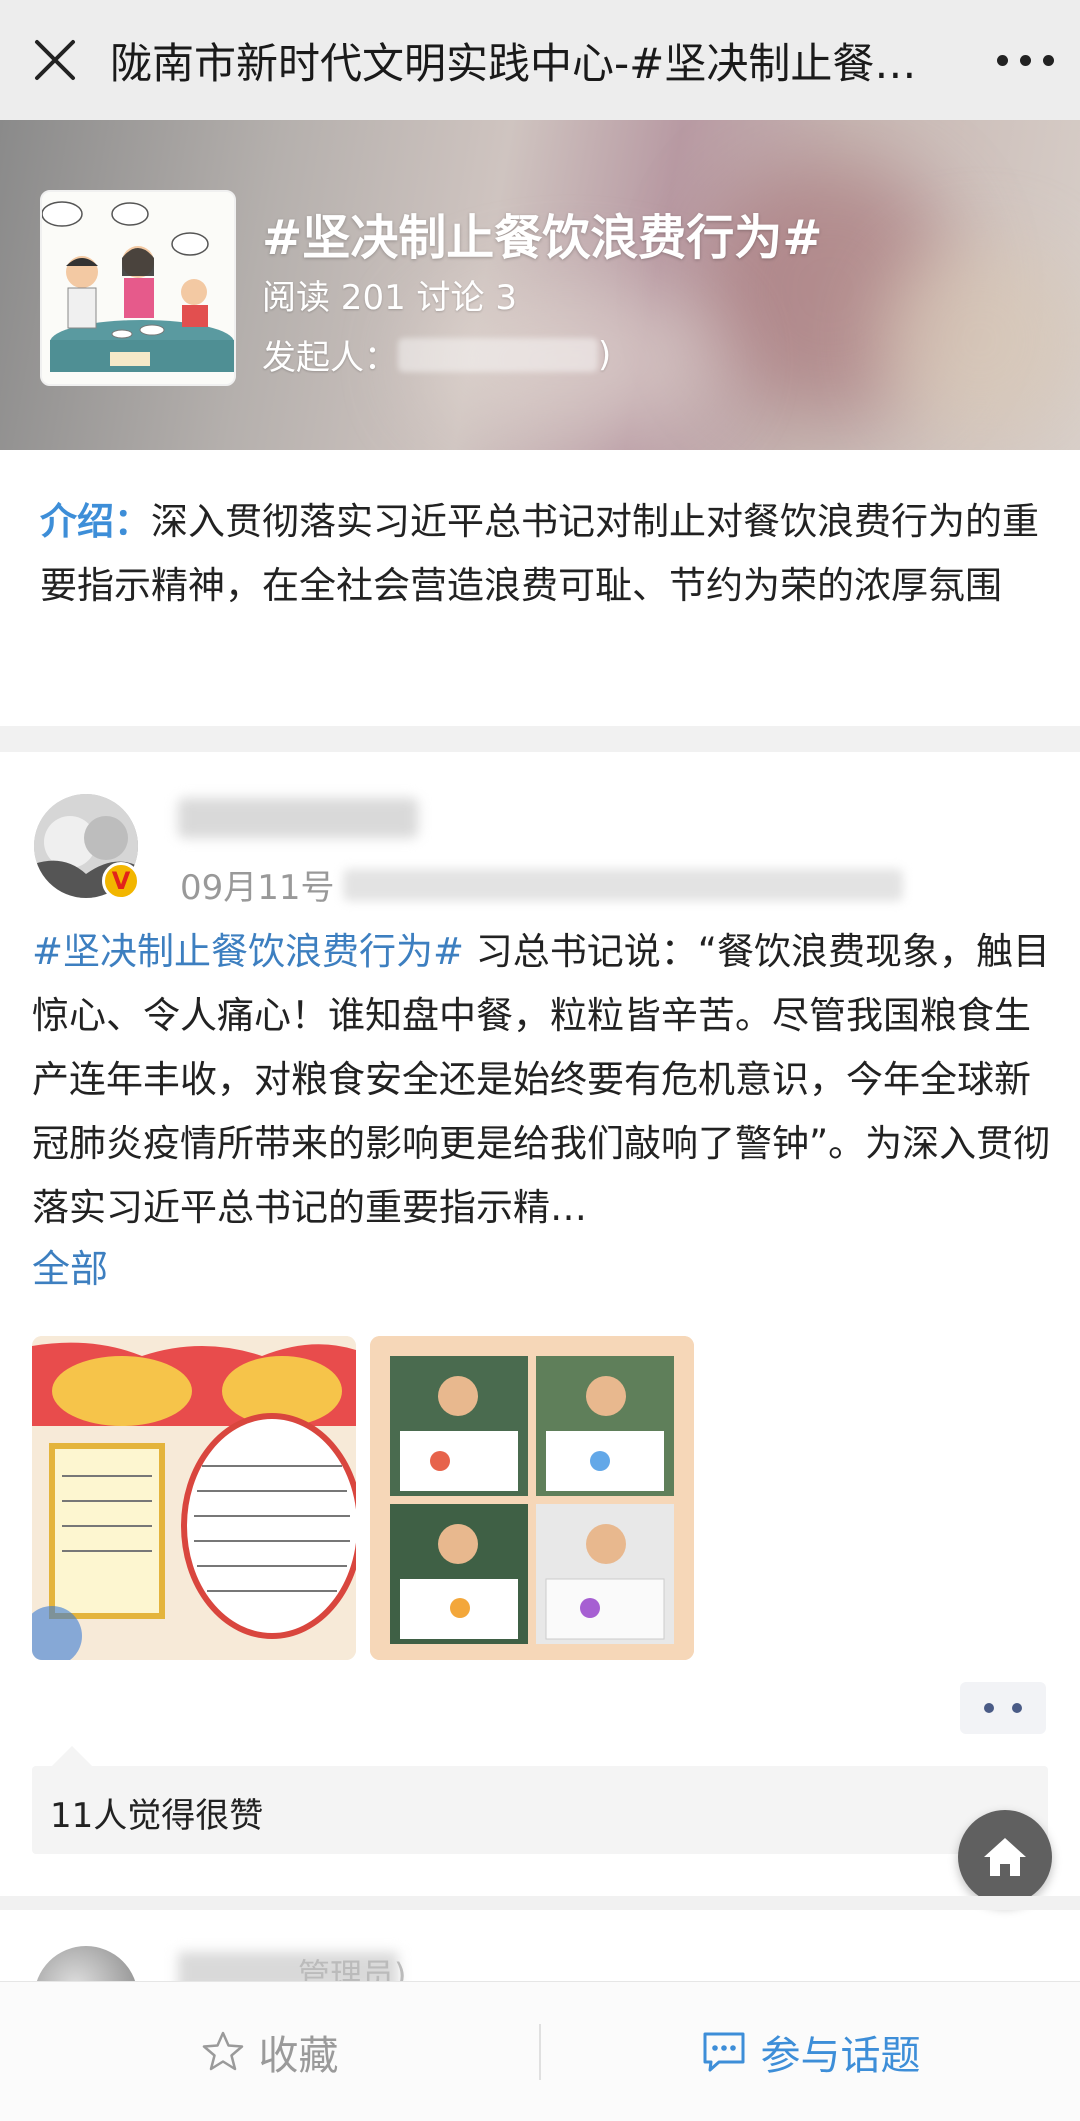  What do you see at coordinates (248, 951) in the screenshot?
I see `post-hashtag: #坚决制止餐饮浪费行为#` at bounding box center [248, 951].